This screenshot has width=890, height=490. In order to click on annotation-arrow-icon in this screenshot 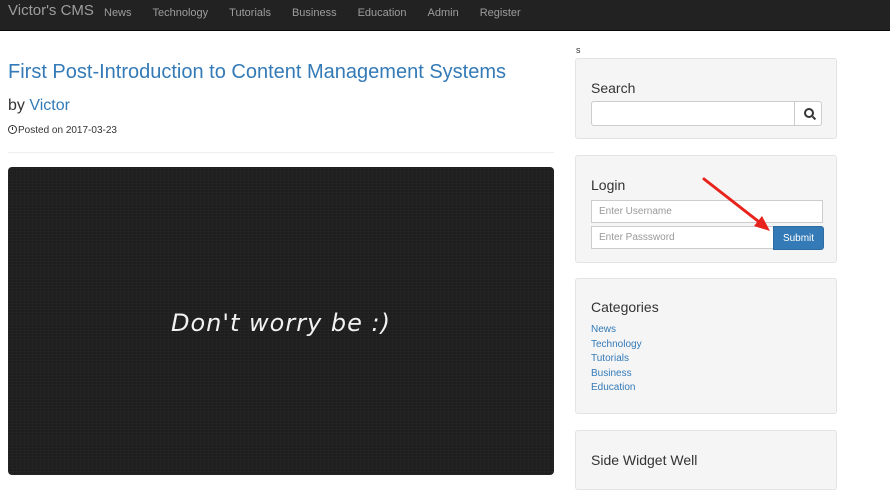, I will do `click(736, 204)`.